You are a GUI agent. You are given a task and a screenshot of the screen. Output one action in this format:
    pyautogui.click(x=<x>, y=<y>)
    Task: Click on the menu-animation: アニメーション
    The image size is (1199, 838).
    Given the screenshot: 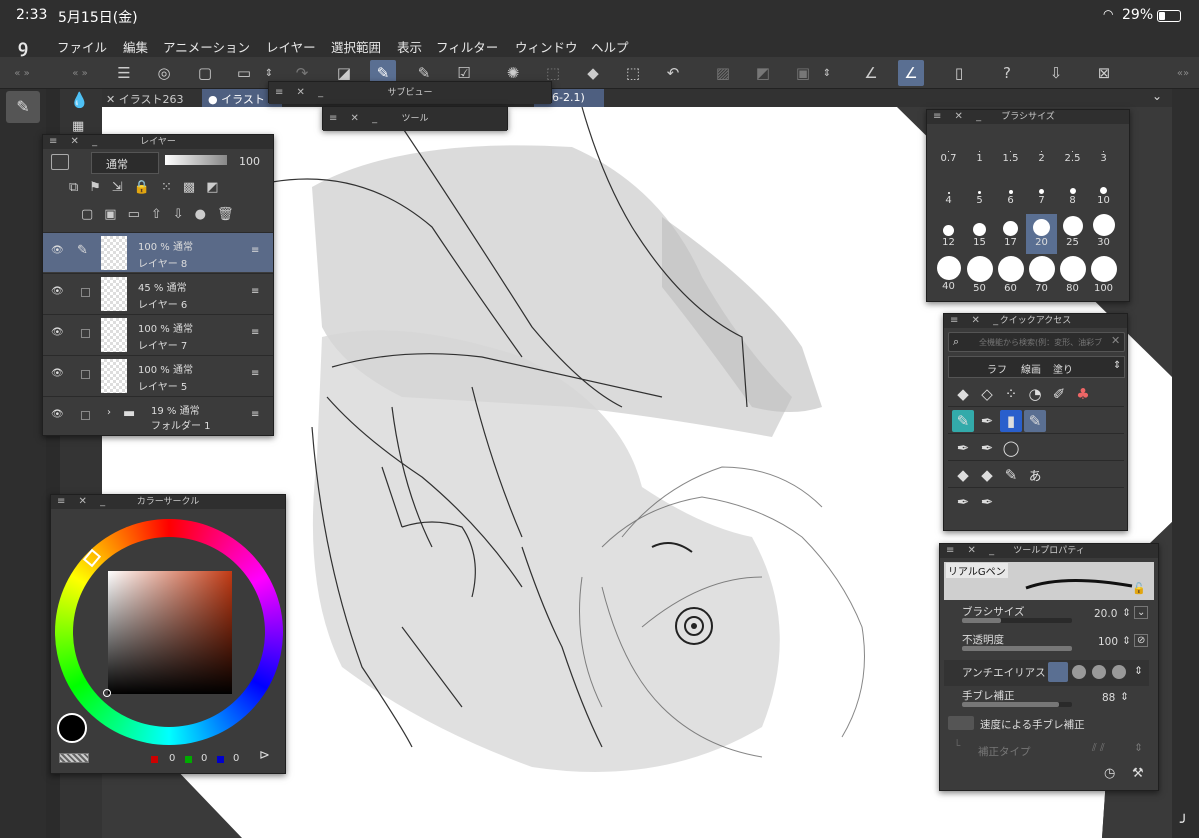 What is the action you would take?
    pyautogui.click(x=206, y=46)
    